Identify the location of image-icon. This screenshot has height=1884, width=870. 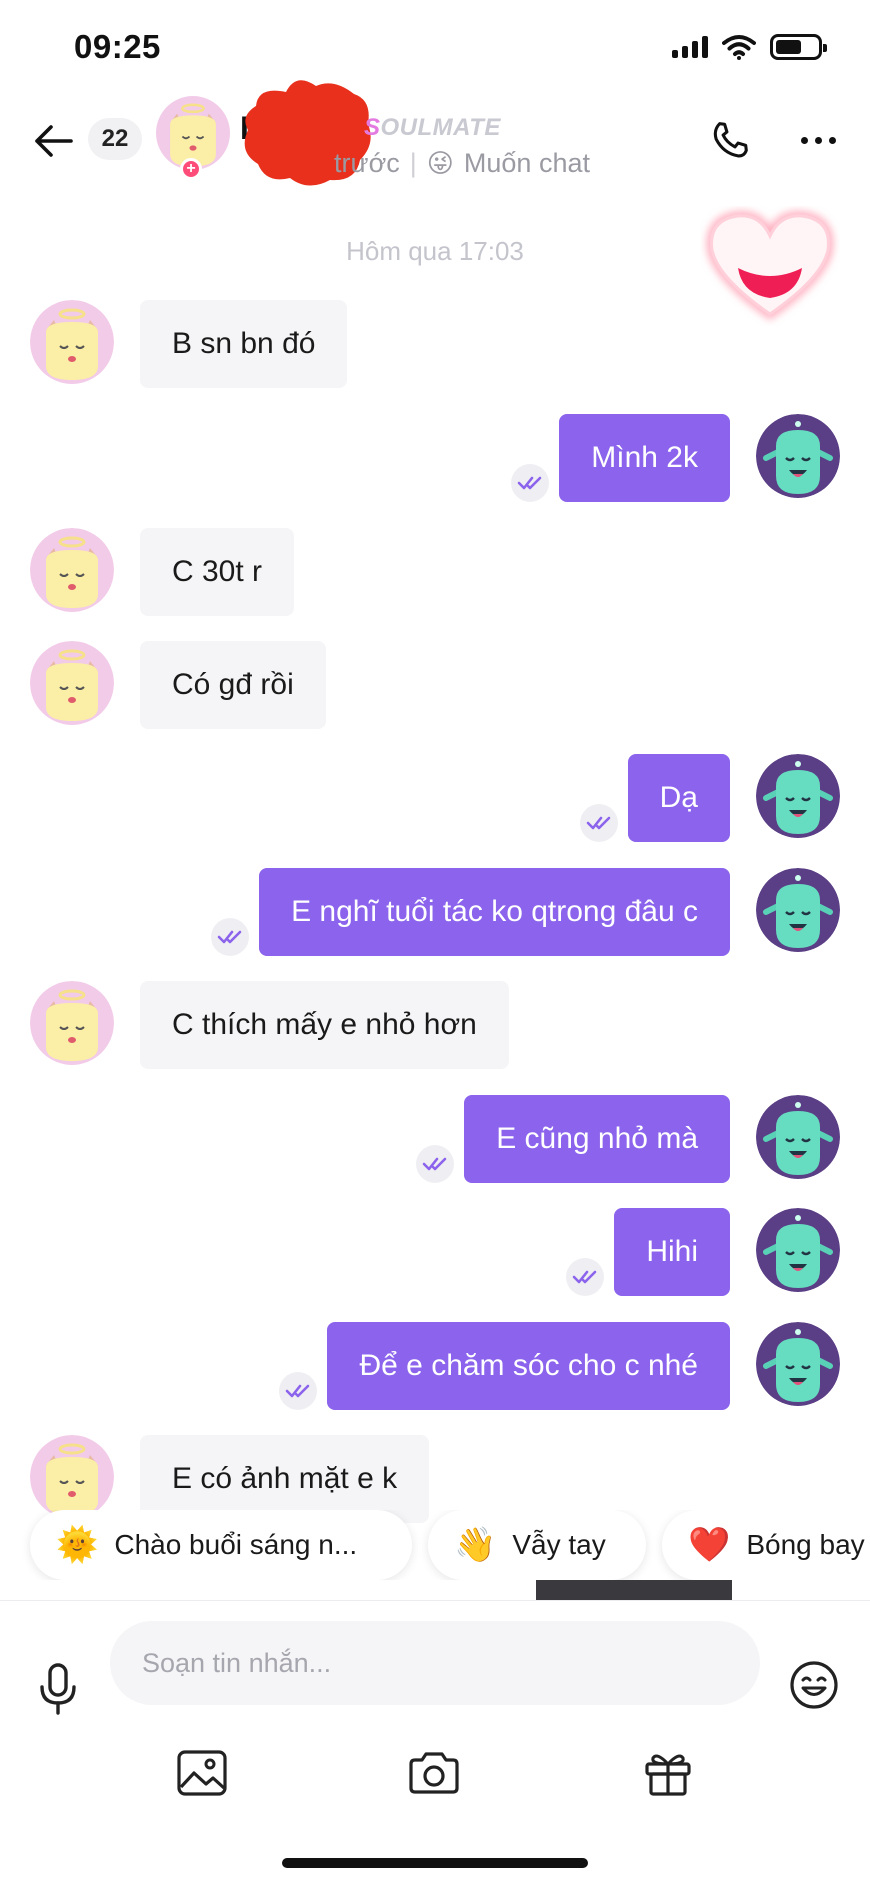
(202, 1773).